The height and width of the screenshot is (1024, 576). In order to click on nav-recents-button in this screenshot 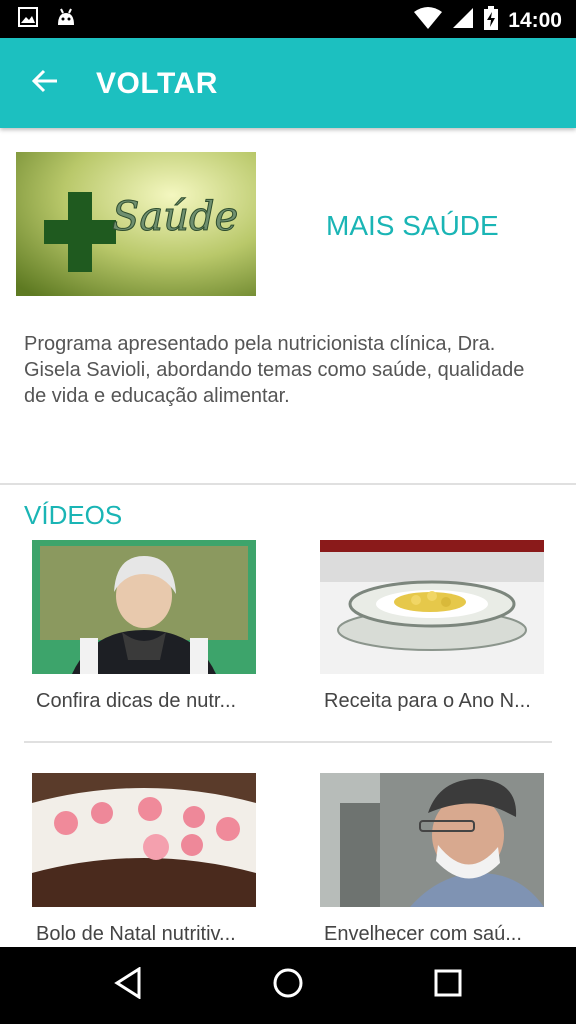, I will do `click(448, 985)`.